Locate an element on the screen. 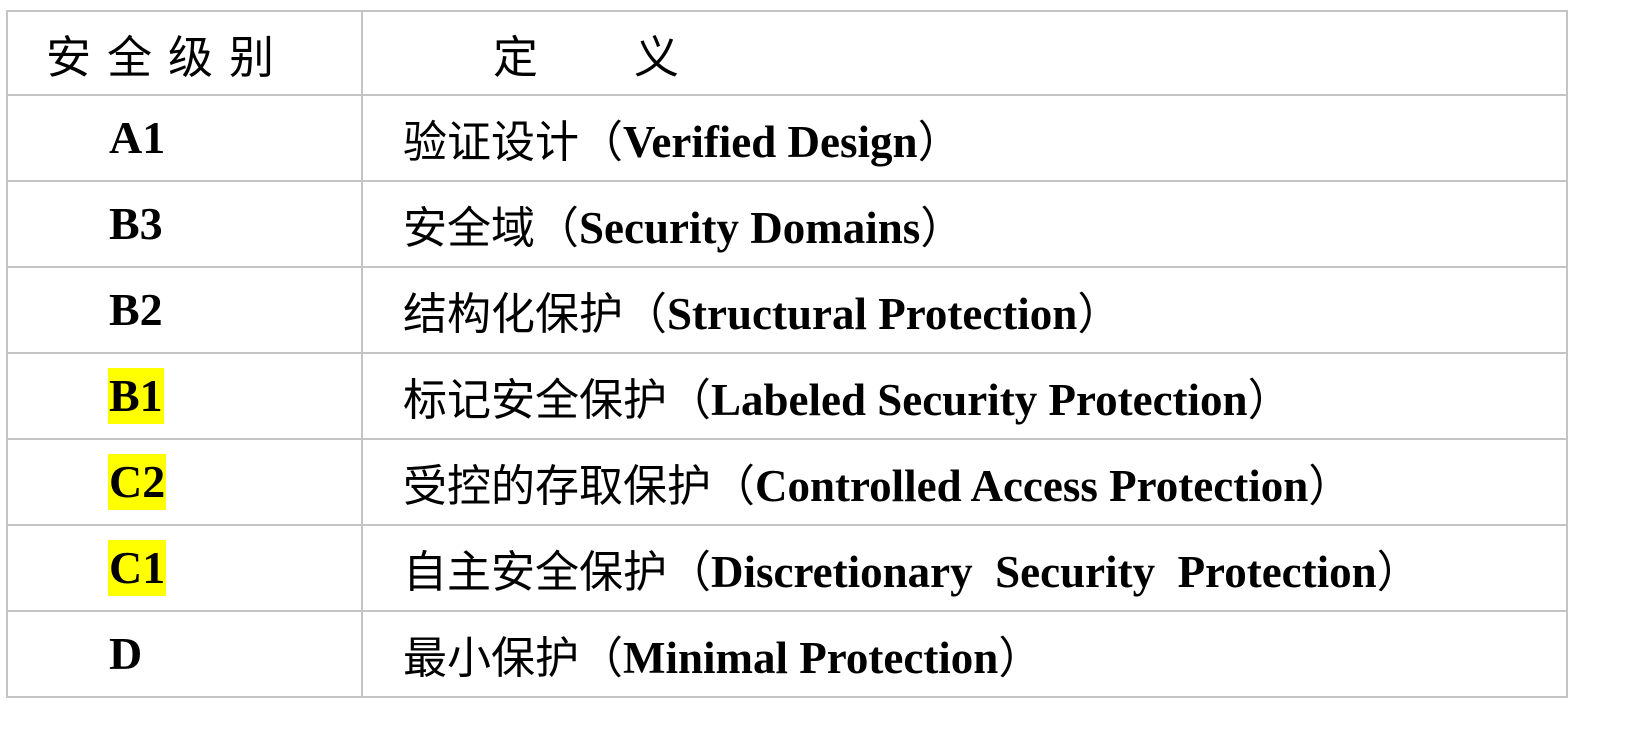 Image resolution: width=1632 pixels, height=738 pixels. table-row: A1 验证设计（Verified Design） is located at coordinates (787, 138).